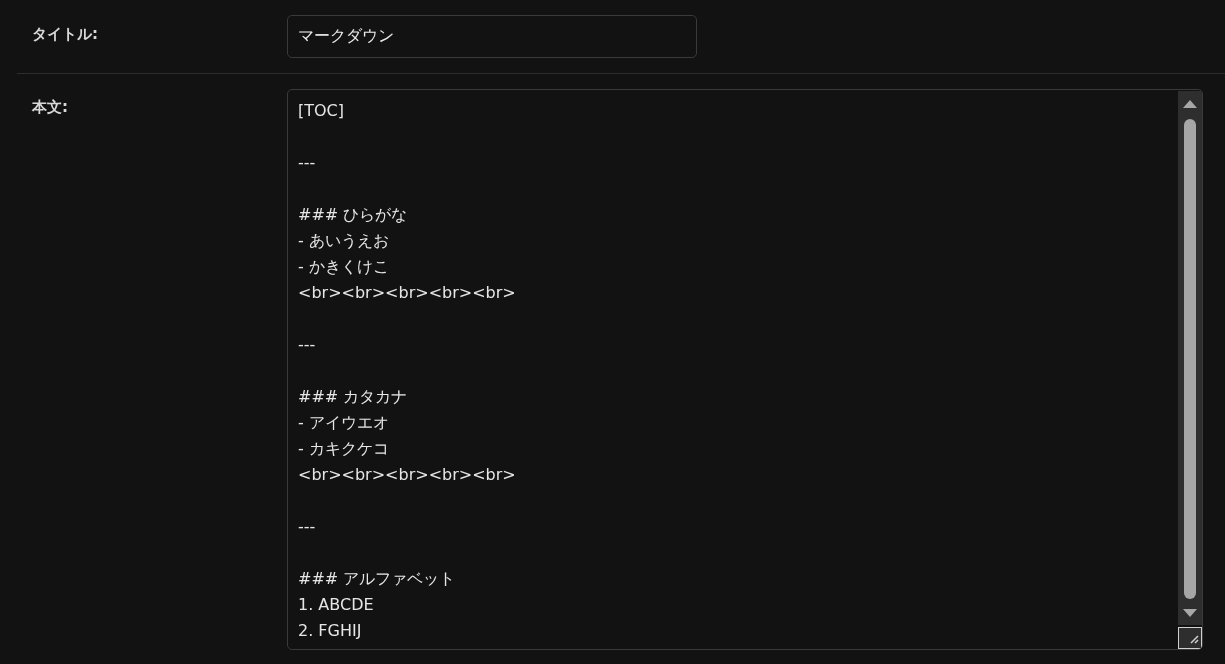 The width and height of the screenshot is (1225, 664). Describe the element at coordinates (344, 449) in the screenshot. I see `text-line: - カキクケコ` at that location.